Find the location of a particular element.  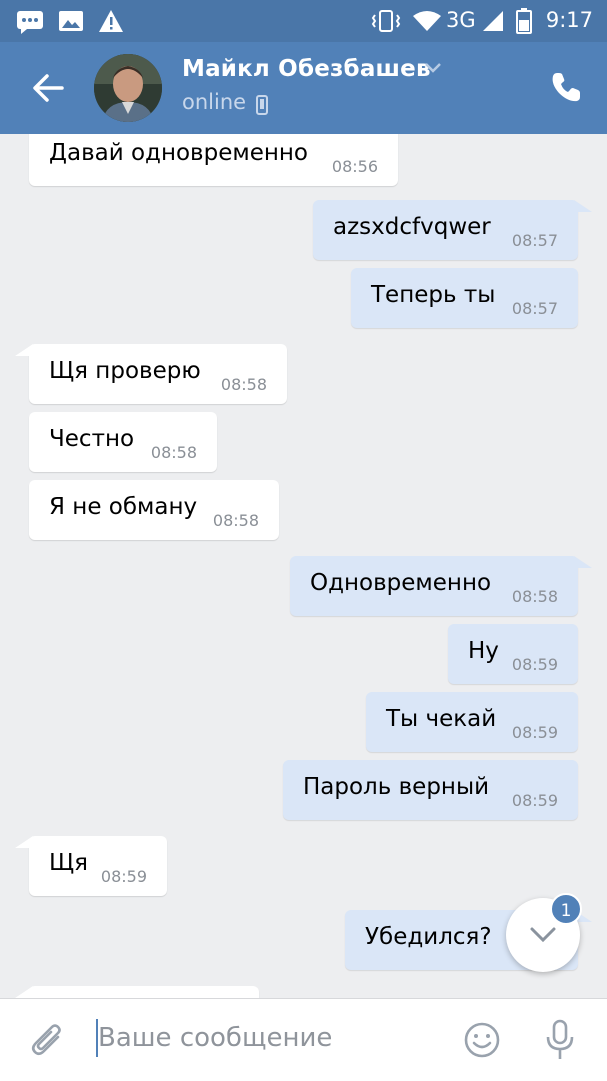

clock: 9:17 is located at coordinates (569, 20).